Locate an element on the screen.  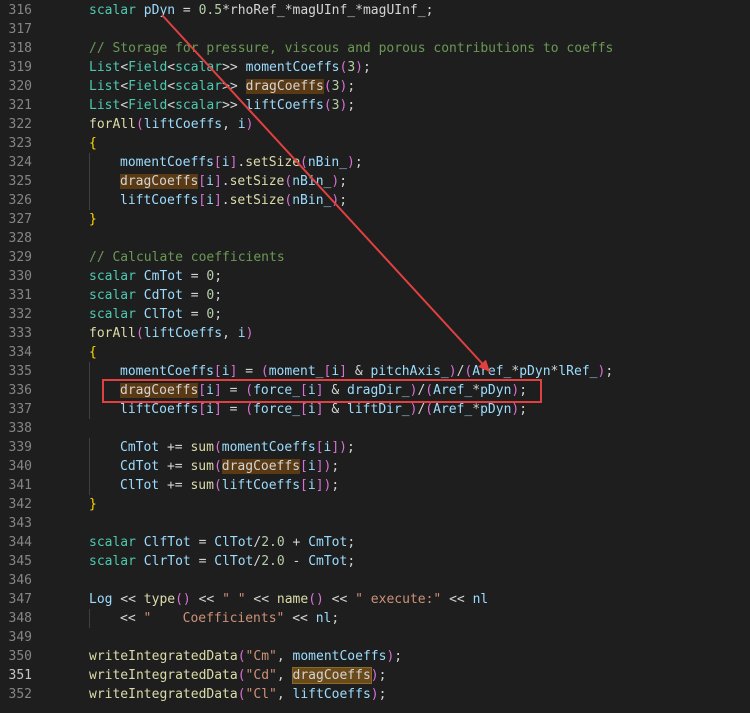
annotation-box is located at coordinates (322, 391).